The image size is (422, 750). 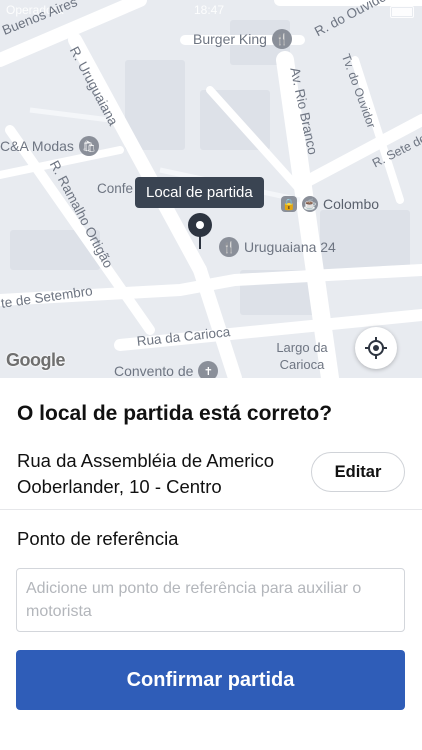 I want to click on pickup-tooltip: Local de partida, so click(x=199, y=192).